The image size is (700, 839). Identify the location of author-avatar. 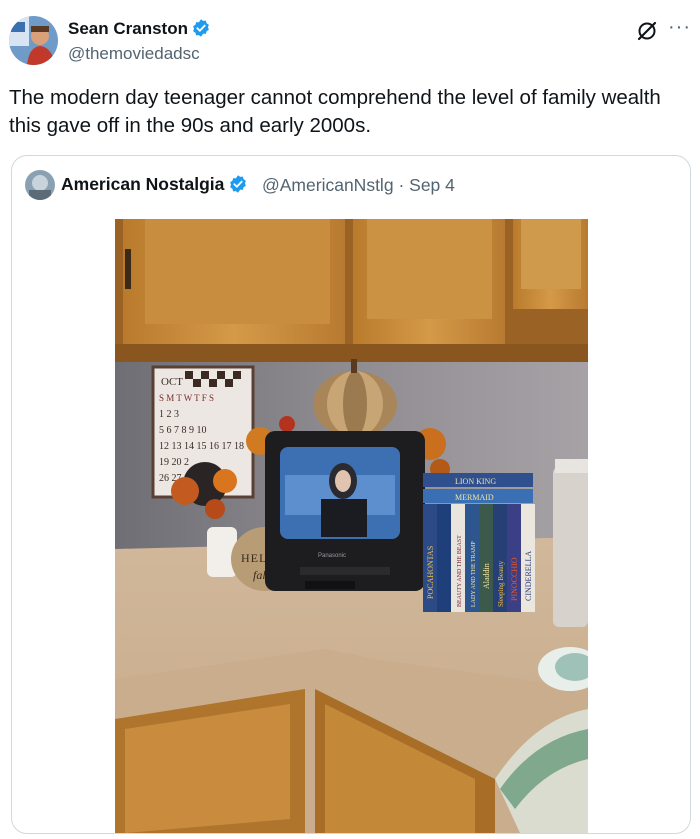
(33, 40).